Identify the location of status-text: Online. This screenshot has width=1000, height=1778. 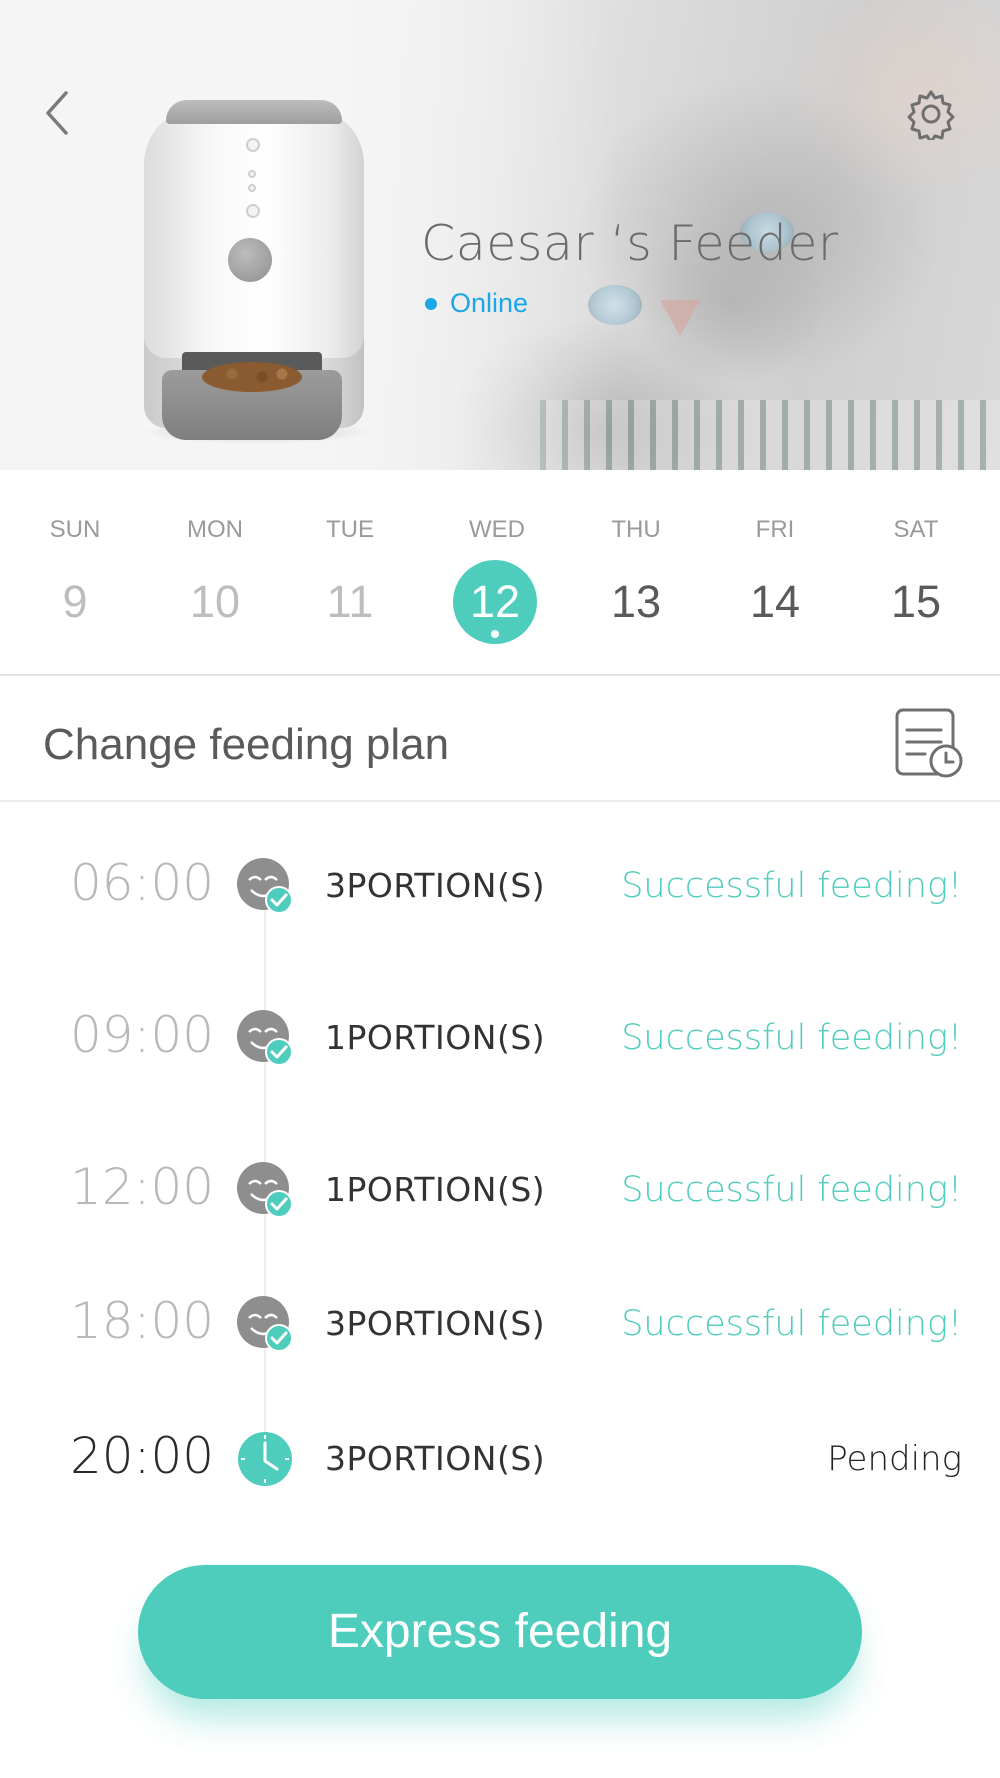
(489, 303).